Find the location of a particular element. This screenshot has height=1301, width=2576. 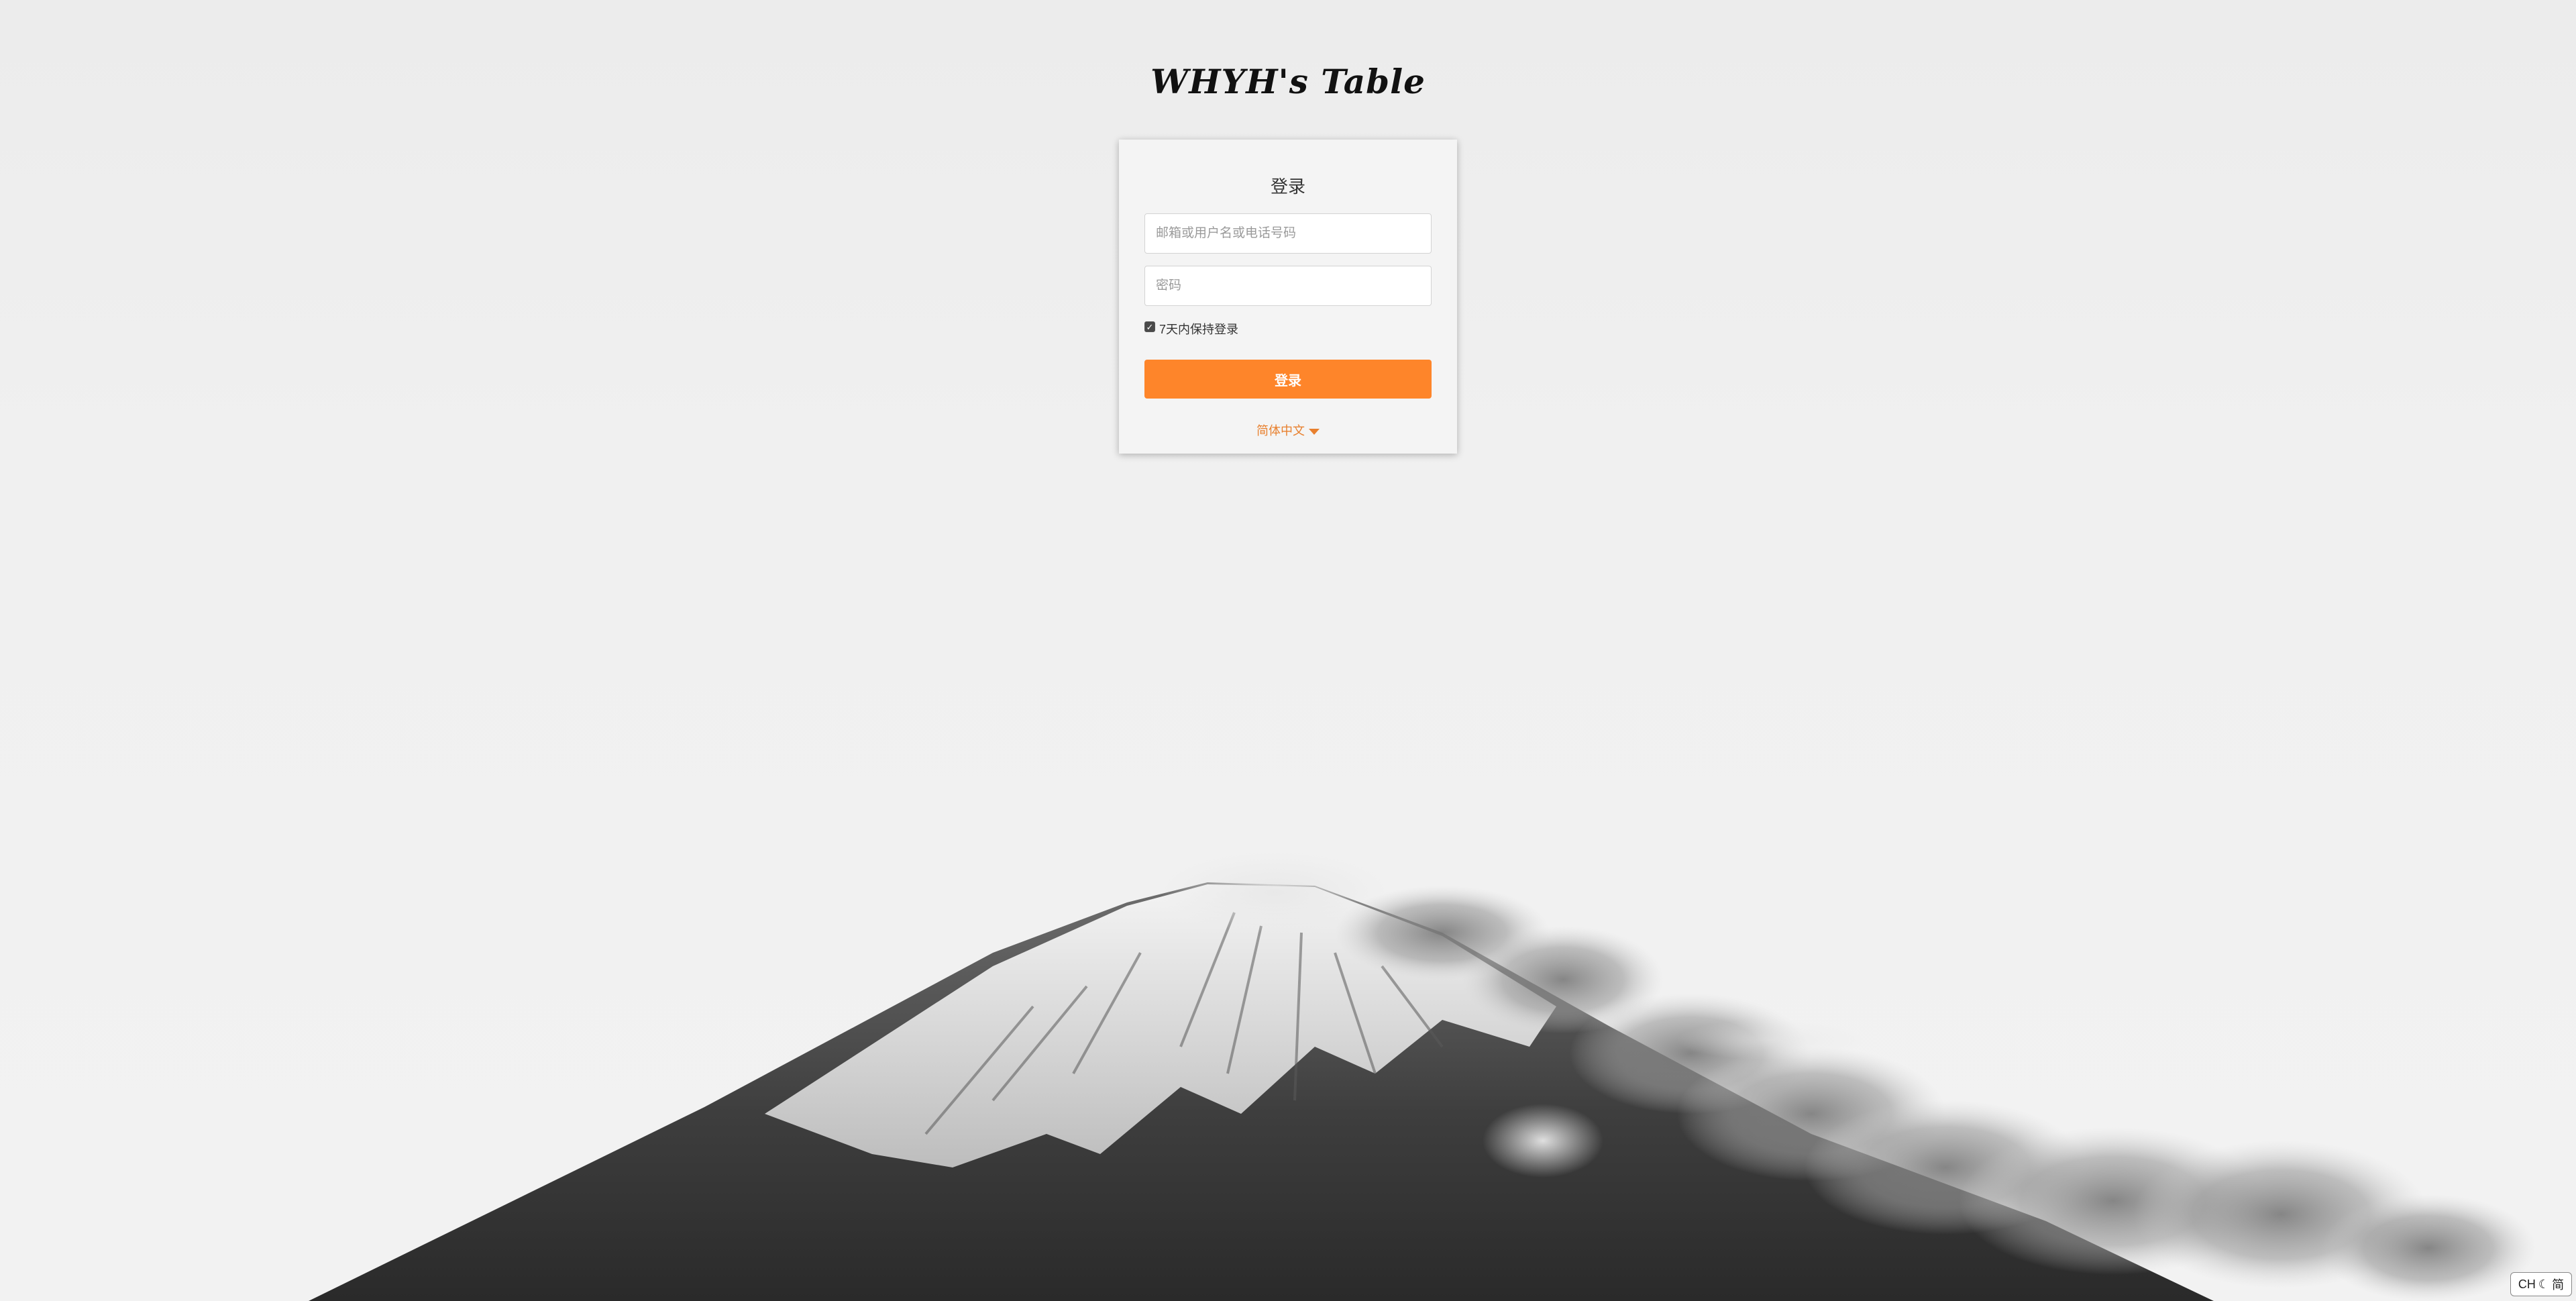

login-button: 登录 is located at coordinates (1288, 379).